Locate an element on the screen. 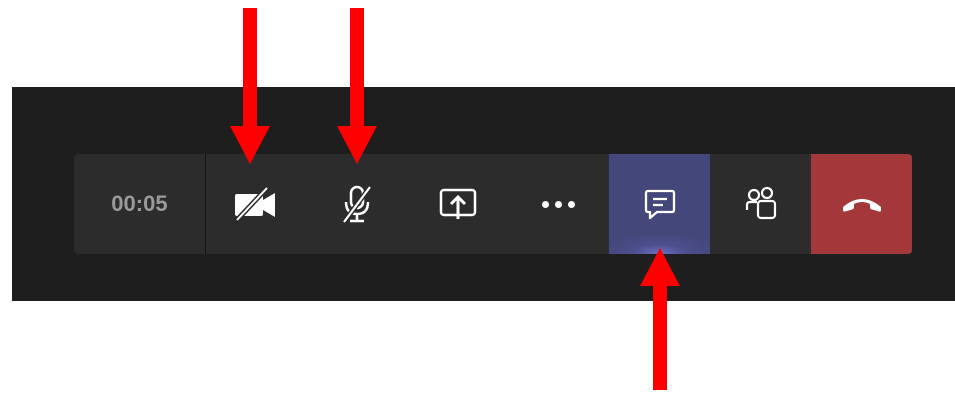 Image resolution: width=955 pixels, height=395 pixels. people-icon is located at coordinates (761, 204).